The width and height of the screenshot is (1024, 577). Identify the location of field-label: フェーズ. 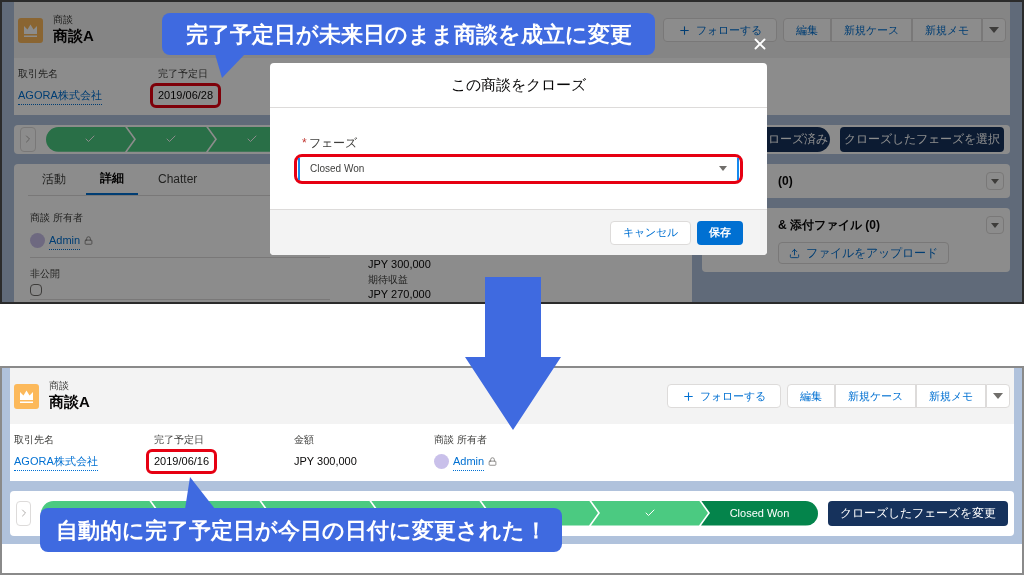
(332, 143).